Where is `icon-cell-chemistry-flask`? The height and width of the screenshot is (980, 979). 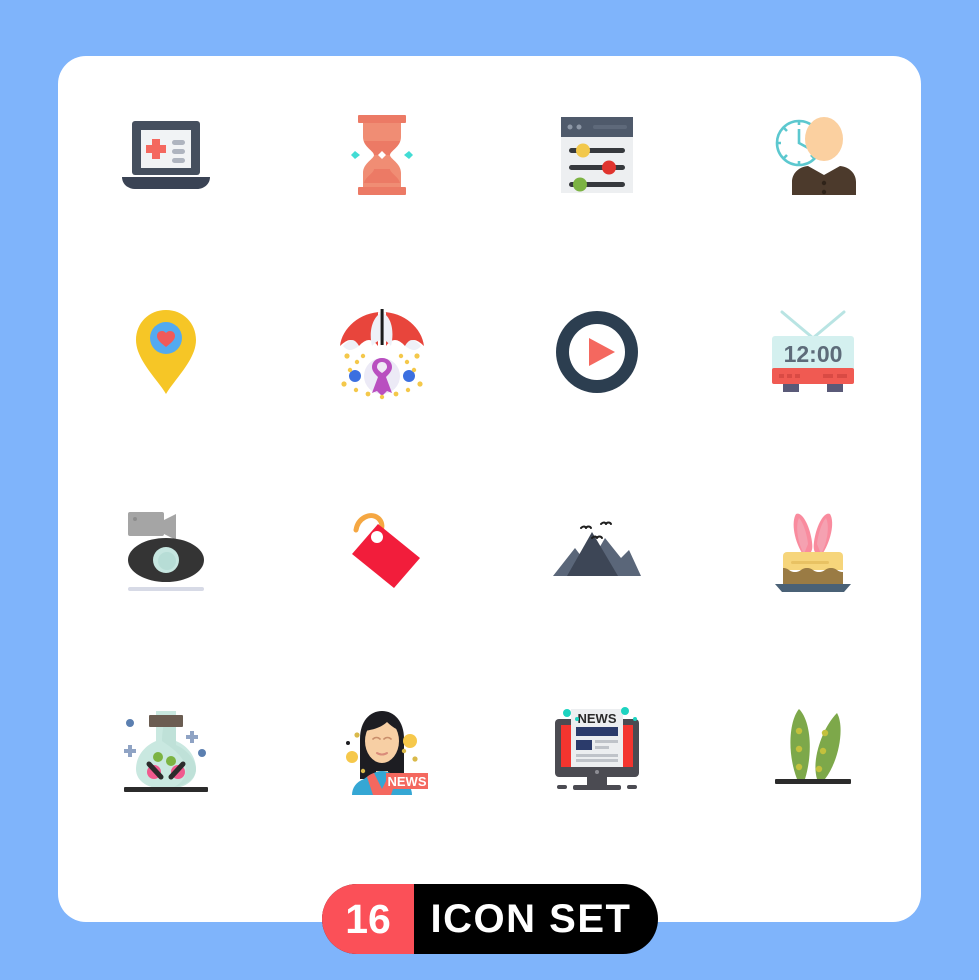
icon-cell-chemistry-flask is located at coordinates (166, 748).